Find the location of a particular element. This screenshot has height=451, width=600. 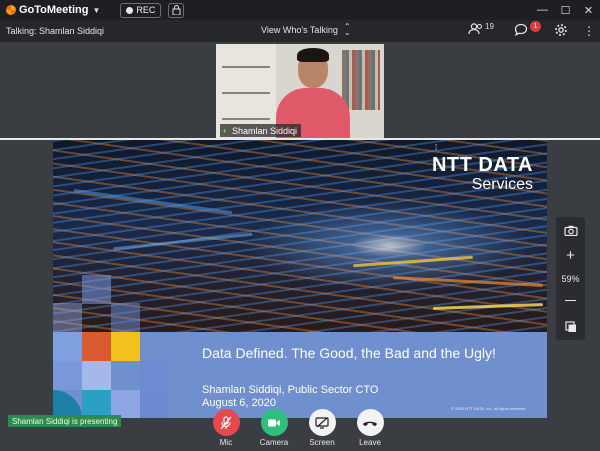

fit-screen-button is located at coordinates (570, 326).